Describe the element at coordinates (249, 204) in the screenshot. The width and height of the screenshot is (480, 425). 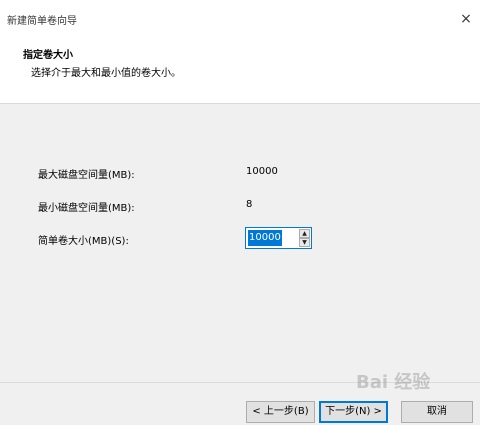
I see `min-size-value: 8` at that location.